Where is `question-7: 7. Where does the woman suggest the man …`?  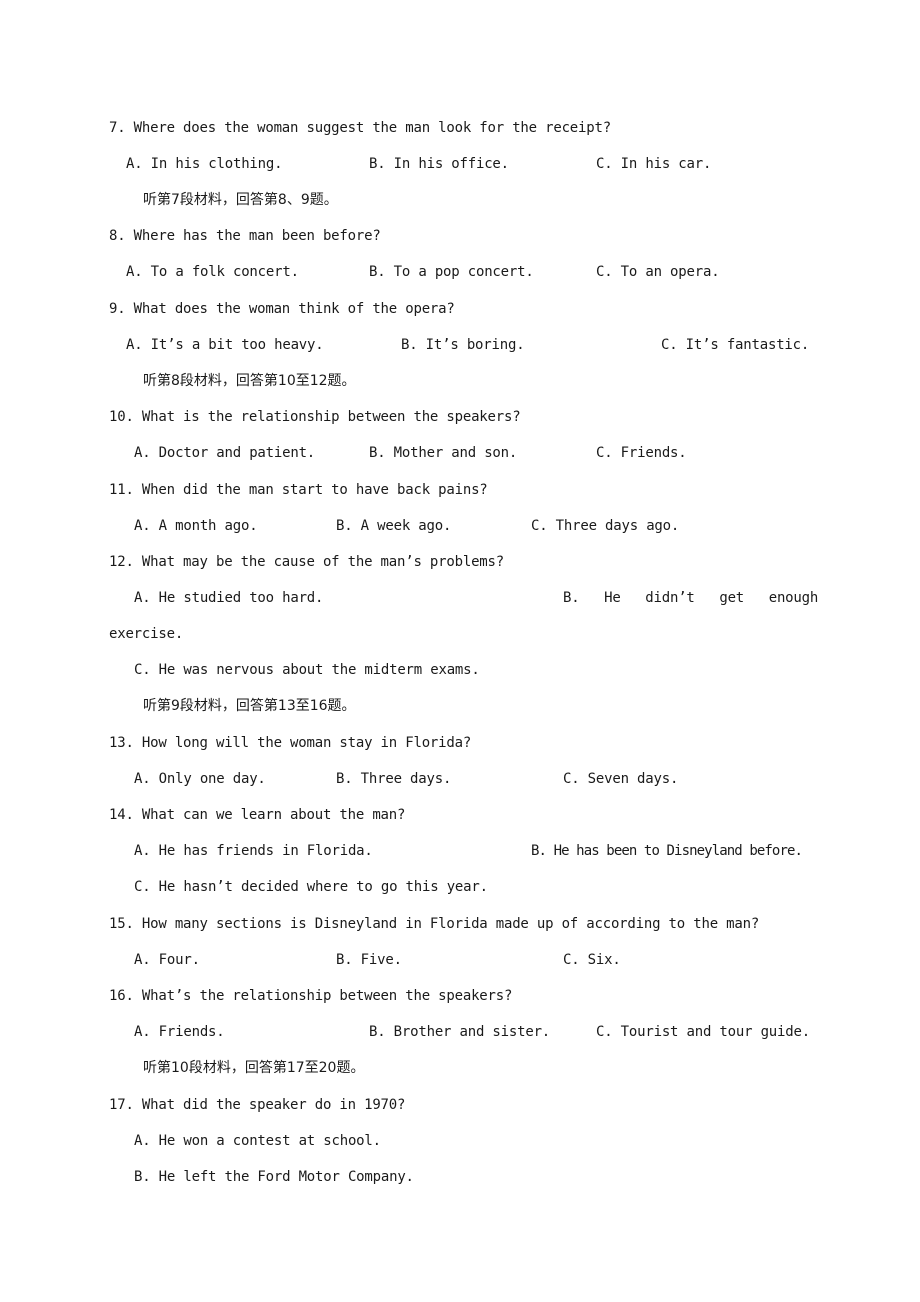
question-7: 7. Where does the woman suggest the man … is located at coordinates (360, 128).